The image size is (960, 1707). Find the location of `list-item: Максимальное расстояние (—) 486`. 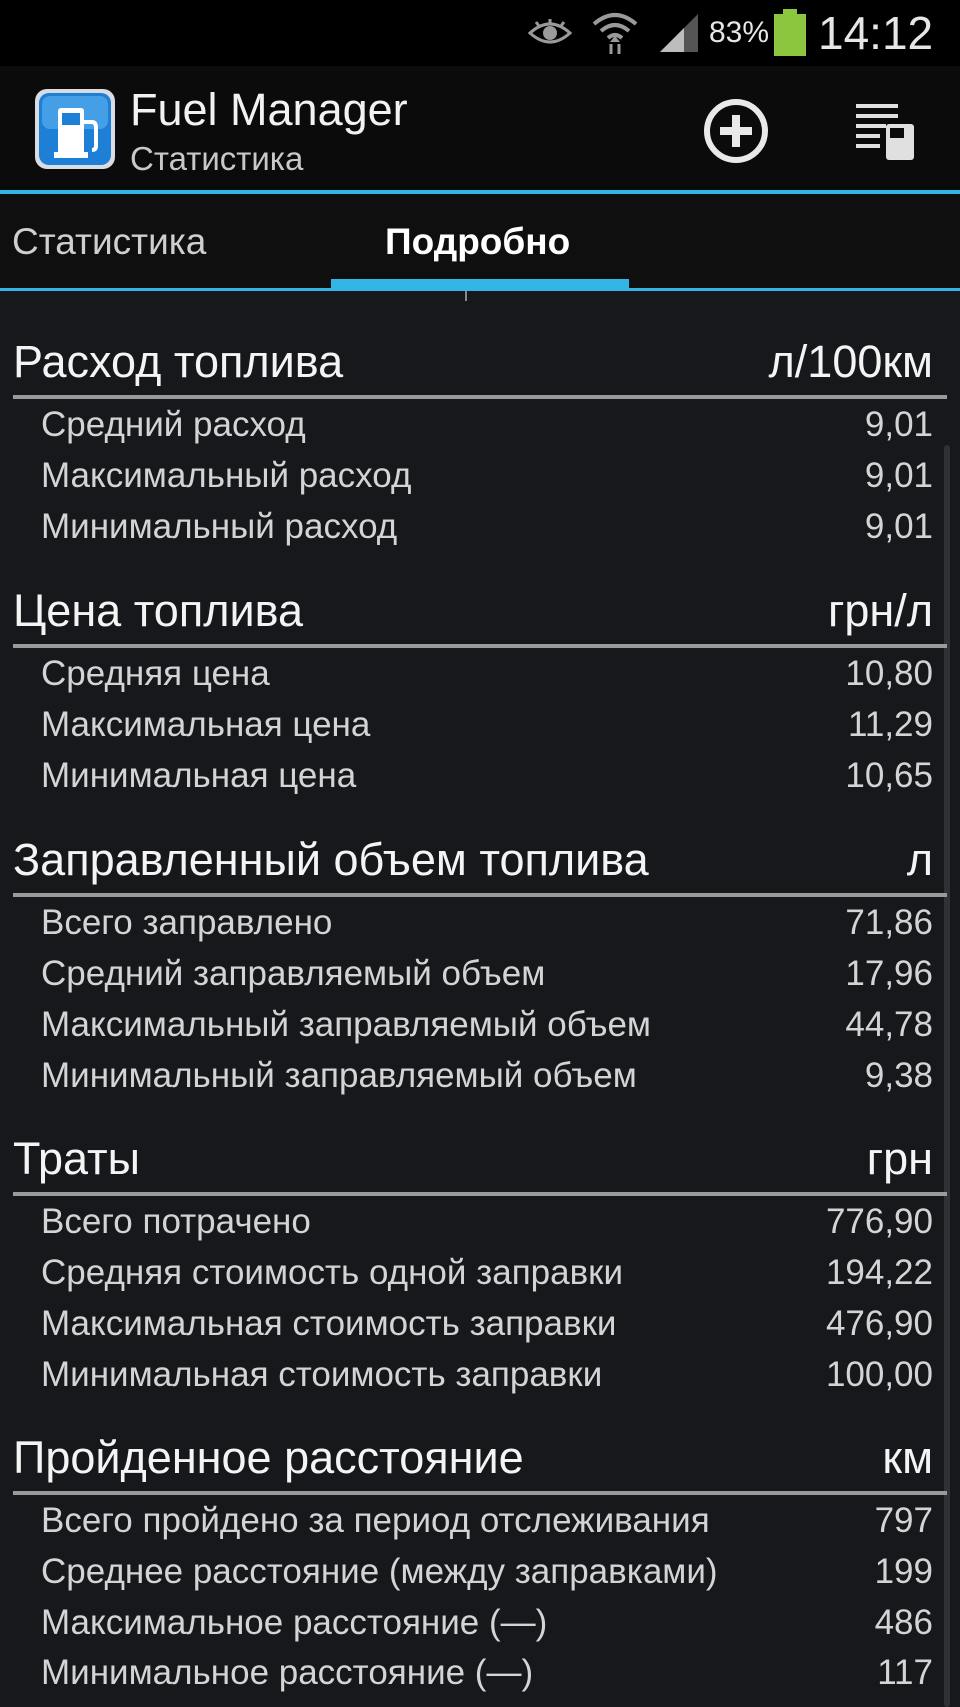

list-item: Максимальное расстояние (—) 486 is located at coordinates (487, 1628).